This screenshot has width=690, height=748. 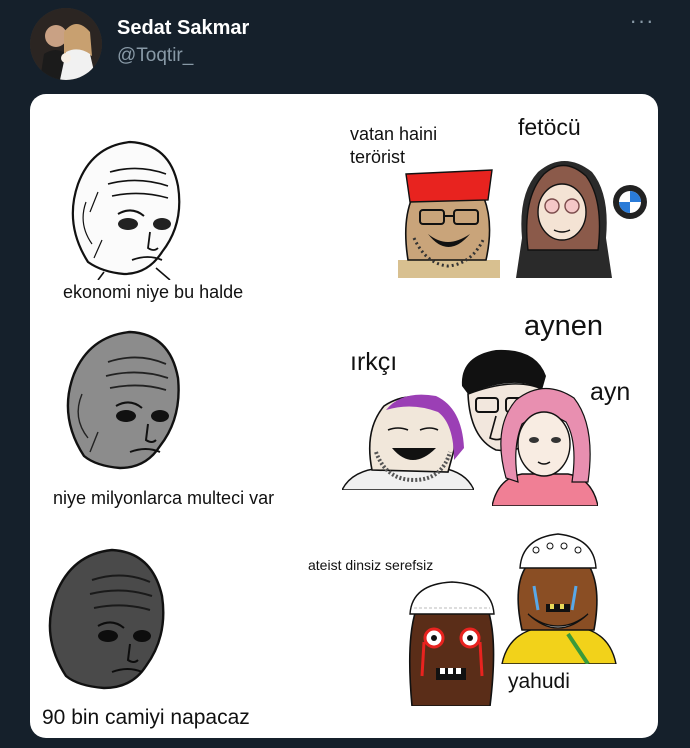 I want to click on author-name: Sedat Sakmar, so click(x=183, y=28).